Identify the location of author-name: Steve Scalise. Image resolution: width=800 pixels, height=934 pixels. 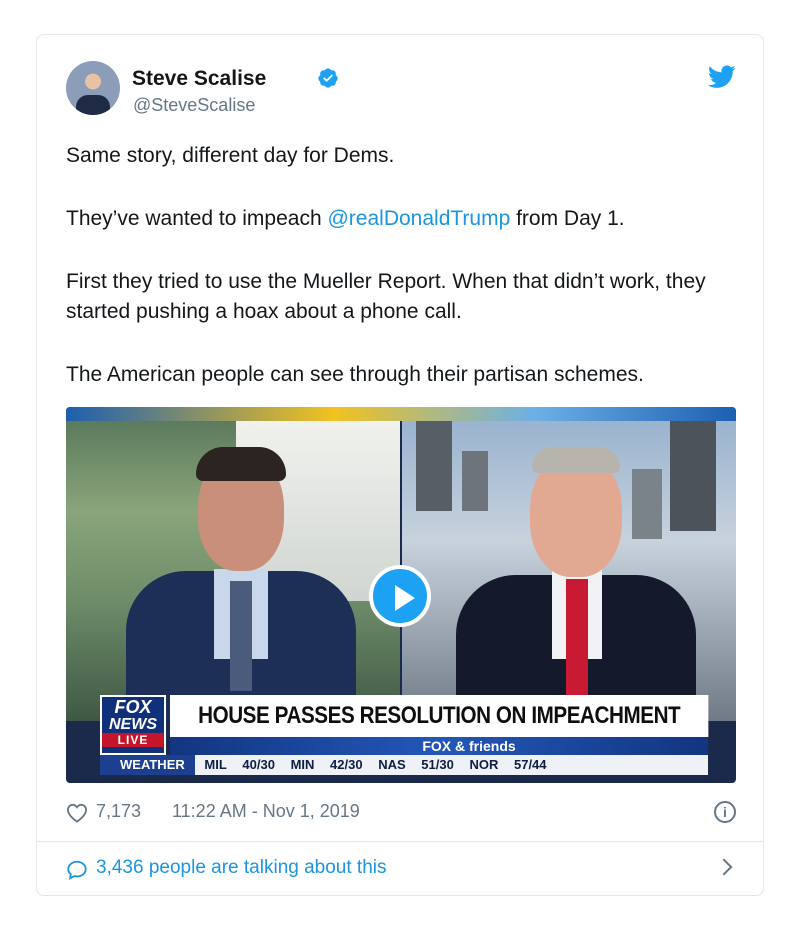
(199, 79).